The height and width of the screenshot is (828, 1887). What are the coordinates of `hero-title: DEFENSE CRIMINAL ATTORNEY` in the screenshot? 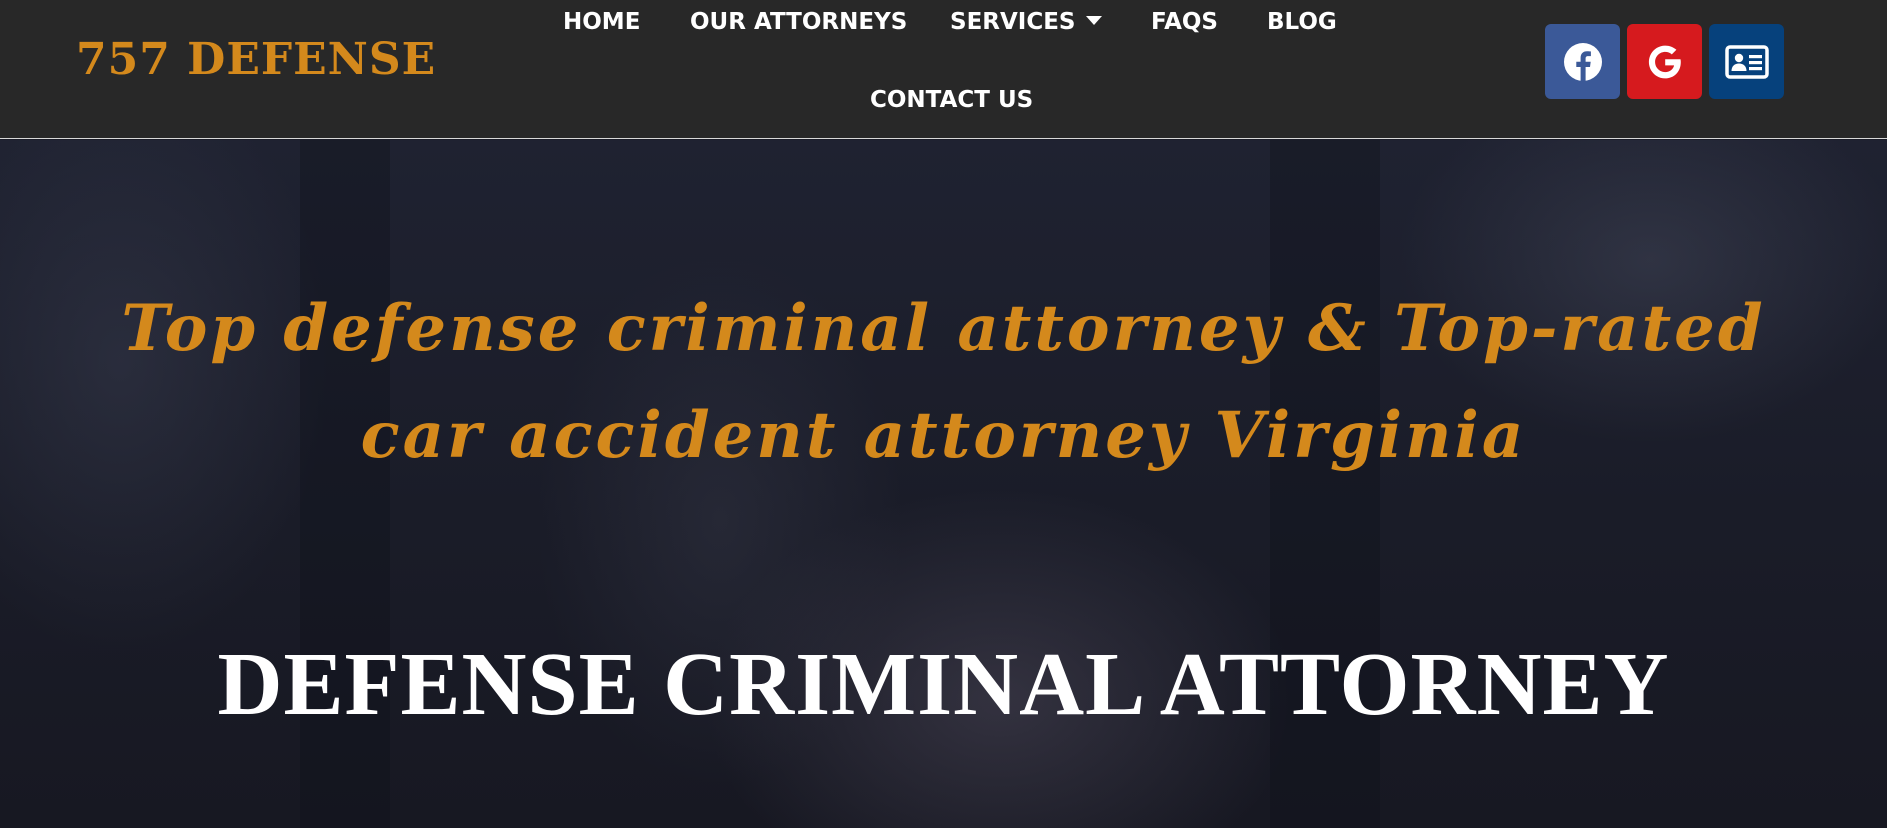 It's located at (943, 684).